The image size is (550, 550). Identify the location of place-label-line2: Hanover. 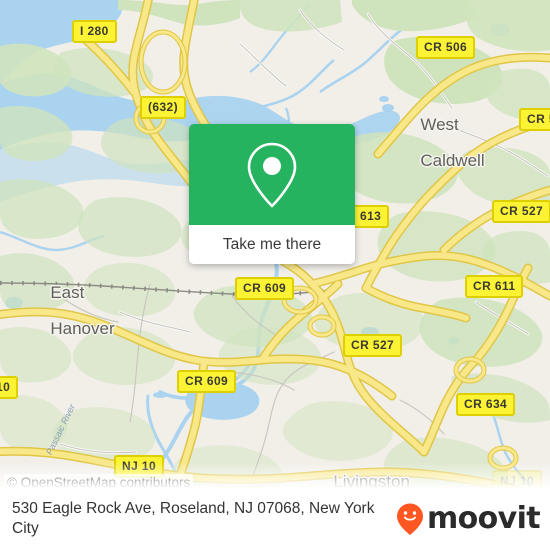
(82, 328).